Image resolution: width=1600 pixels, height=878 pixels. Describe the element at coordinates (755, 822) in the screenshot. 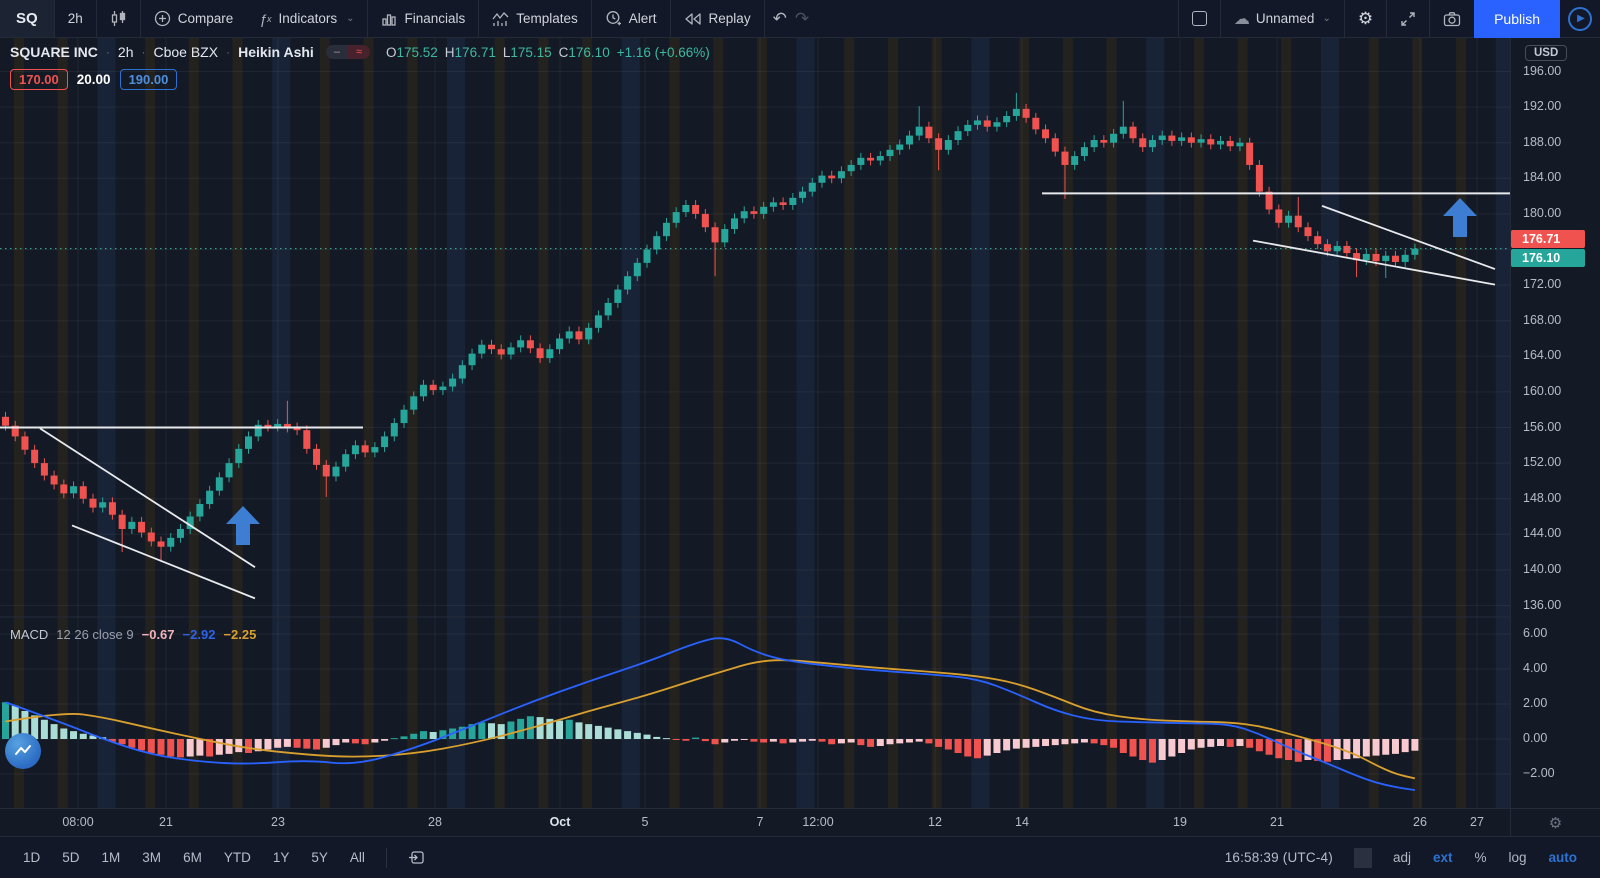

I see `time-axis: 08:00 21 23 28 Oct 5 7 12:00 12 14 19 21 26 27` at that location.